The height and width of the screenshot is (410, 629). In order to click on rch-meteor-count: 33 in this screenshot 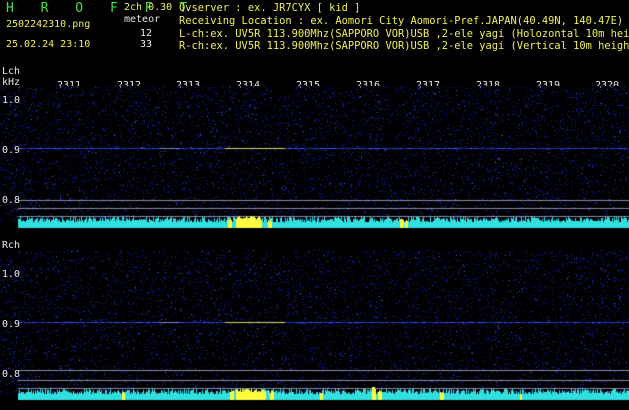, I will do `click(145, 44)`.